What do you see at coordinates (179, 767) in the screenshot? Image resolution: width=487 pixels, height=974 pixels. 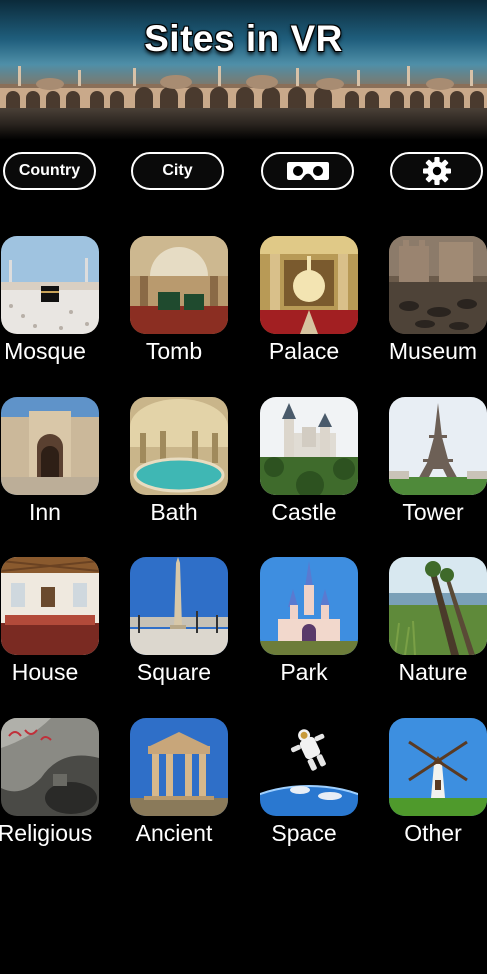 I see `ancient-thumbnail` at bounding box center [179, 767].